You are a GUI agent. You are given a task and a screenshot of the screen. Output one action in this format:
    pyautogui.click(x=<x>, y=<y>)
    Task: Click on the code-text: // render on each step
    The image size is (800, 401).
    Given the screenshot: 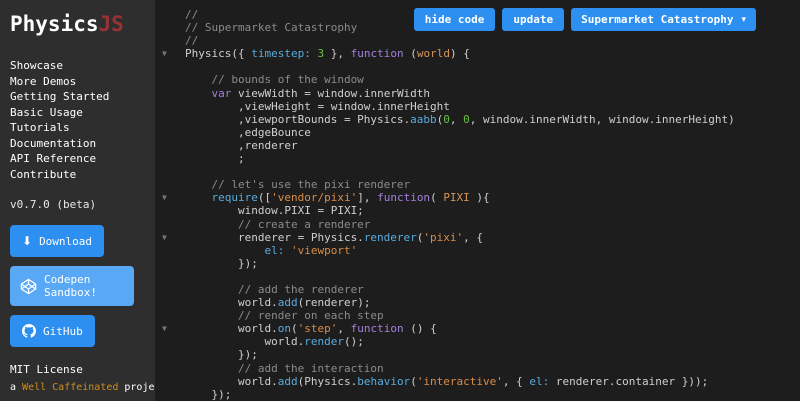 What is the action you would take?
    pyautogui.click(x=284, y=316)
    